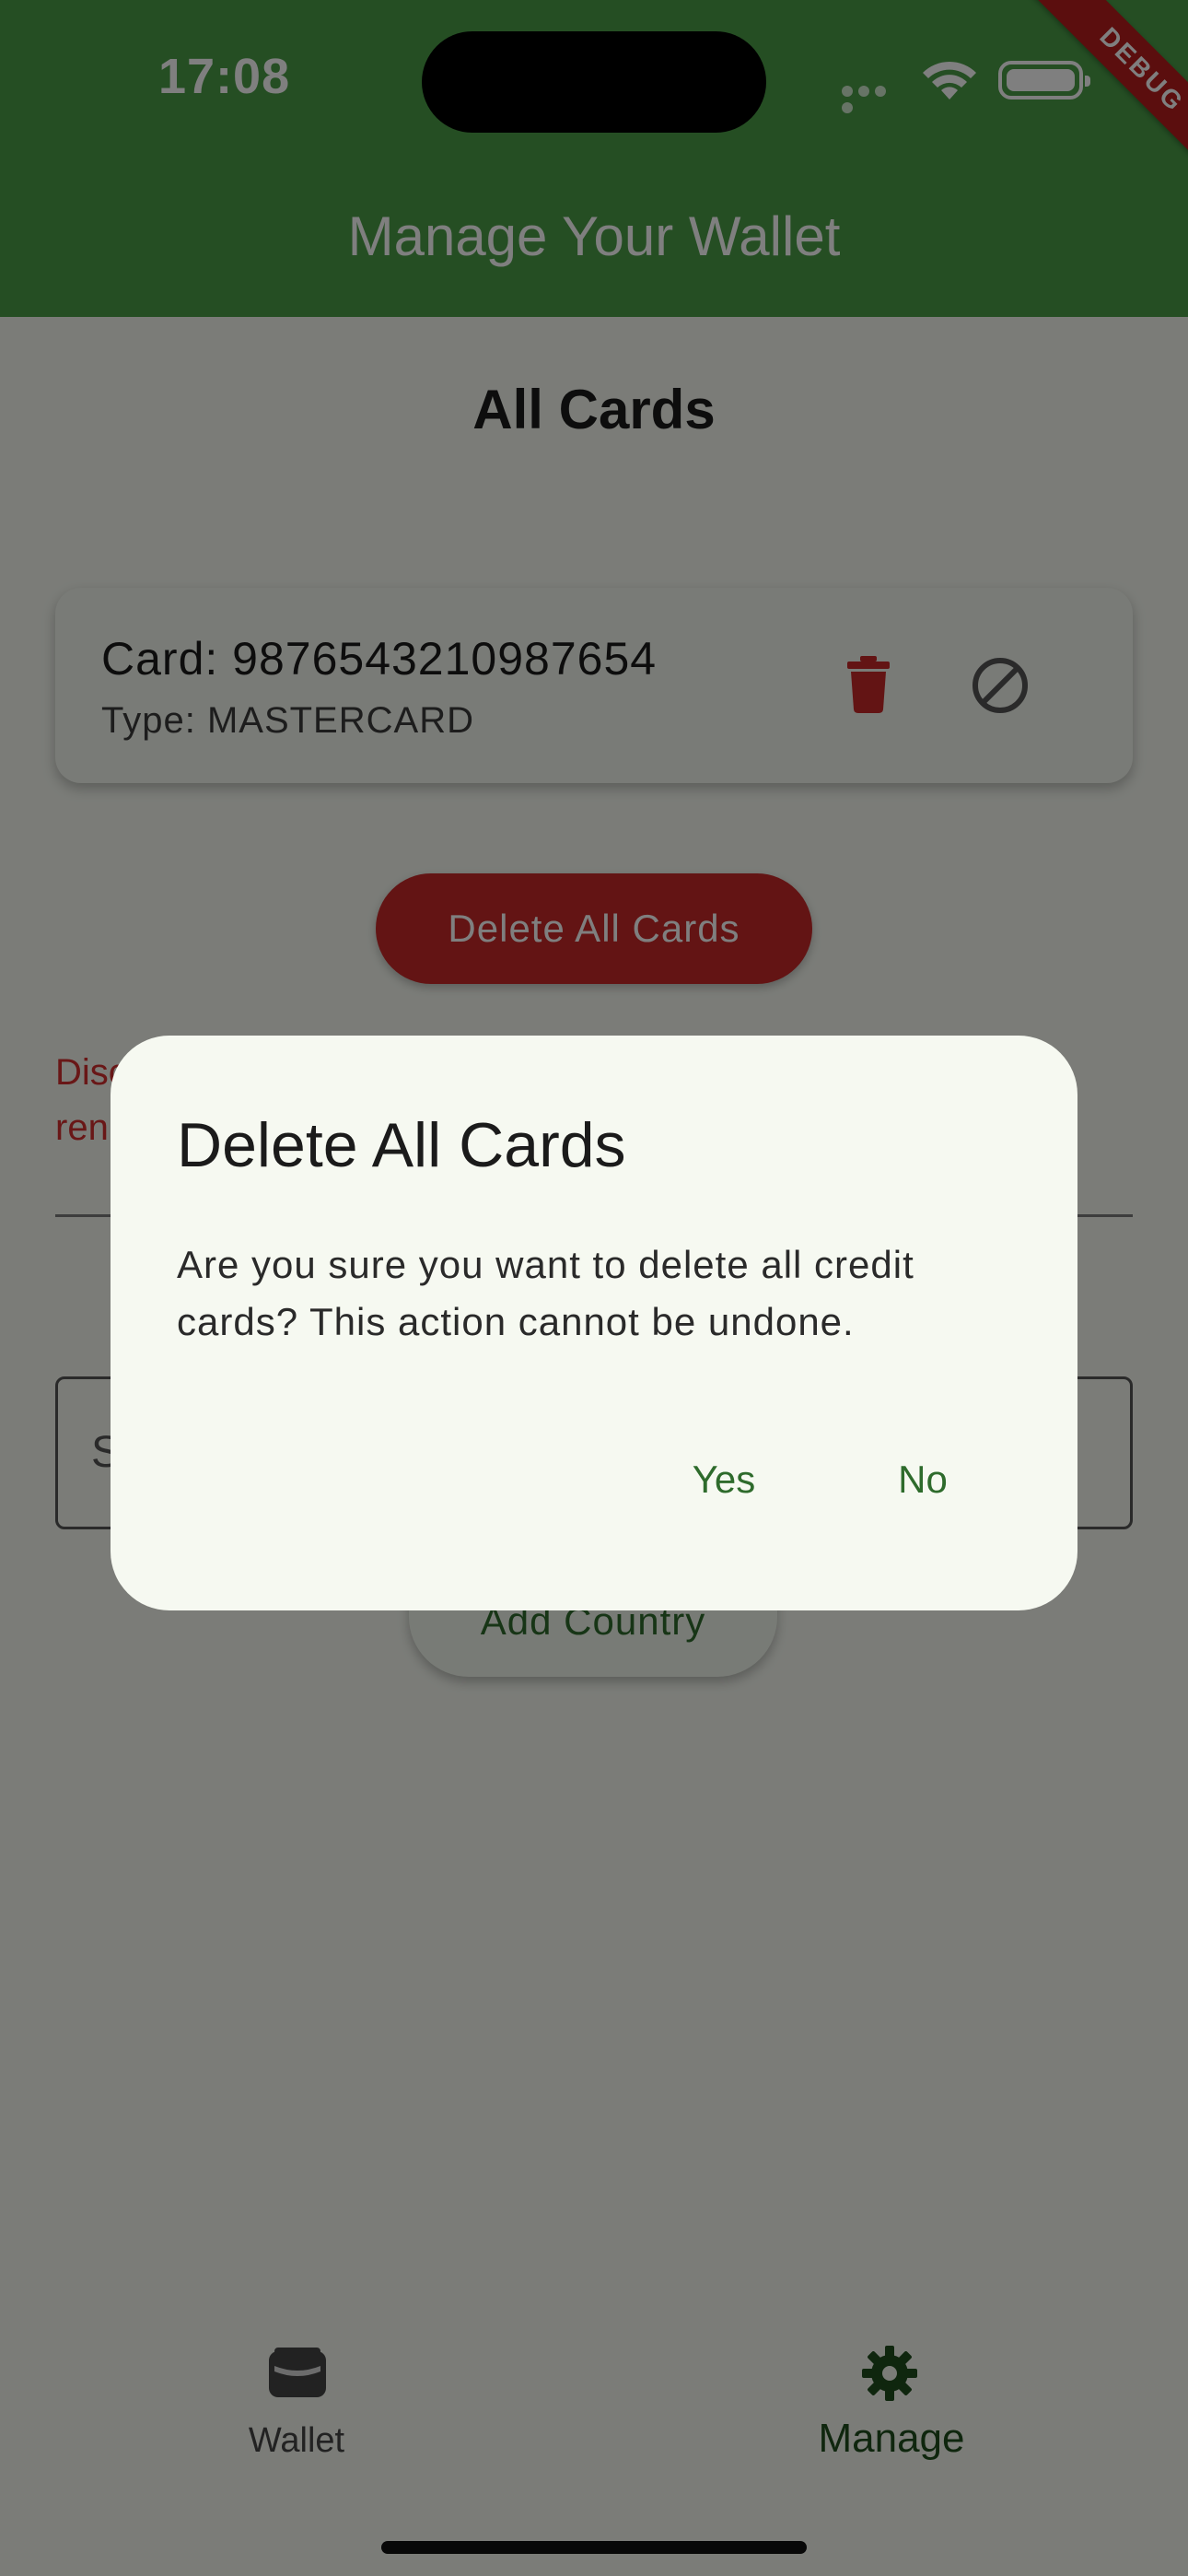  Describe the element at coordinates (401, 1145) in the screenshot. I see `dialog-title: Delete All Cards` at that location.